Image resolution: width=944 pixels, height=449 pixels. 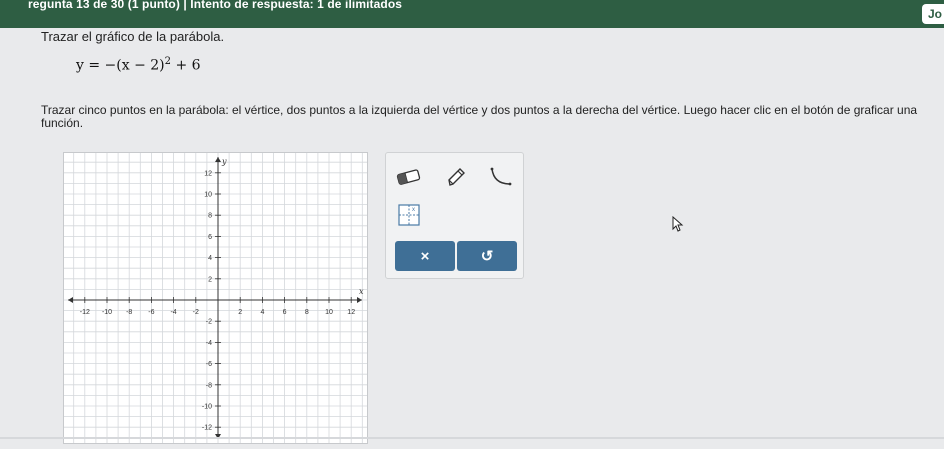 I want to click on y-tick-label: 12, so click(x=208, y=173).